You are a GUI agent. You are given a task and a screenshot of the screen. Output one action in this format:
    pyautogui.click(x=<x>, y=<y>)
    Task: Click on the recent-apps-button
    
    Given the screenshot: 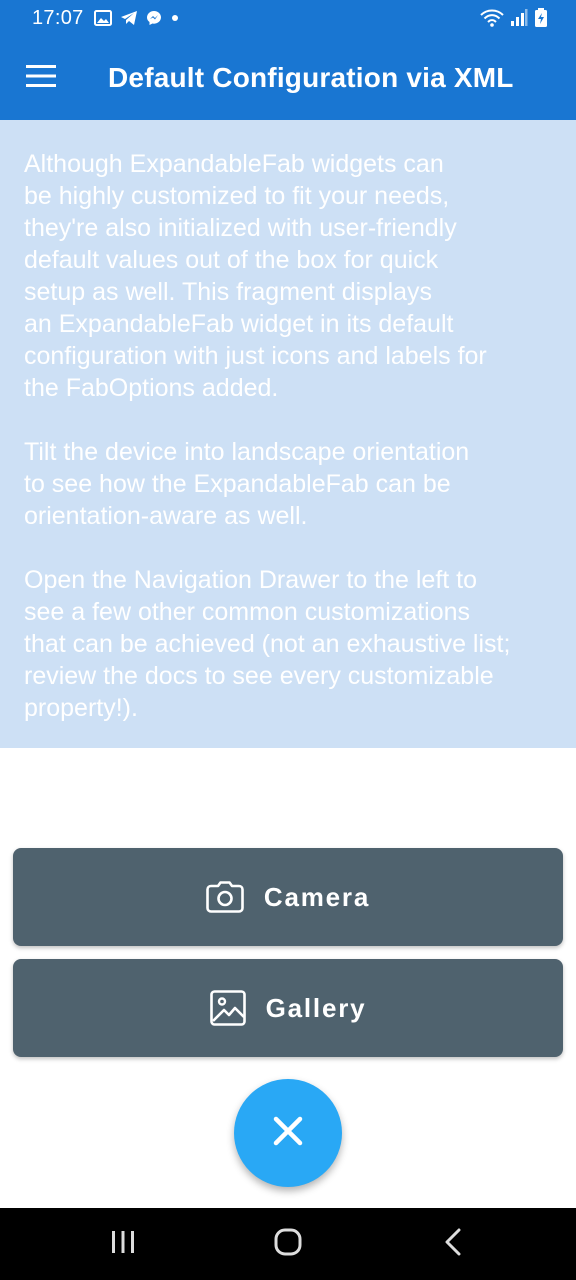 What is the action you would take?
    pyautogui.click(x=123, y=1244)
    